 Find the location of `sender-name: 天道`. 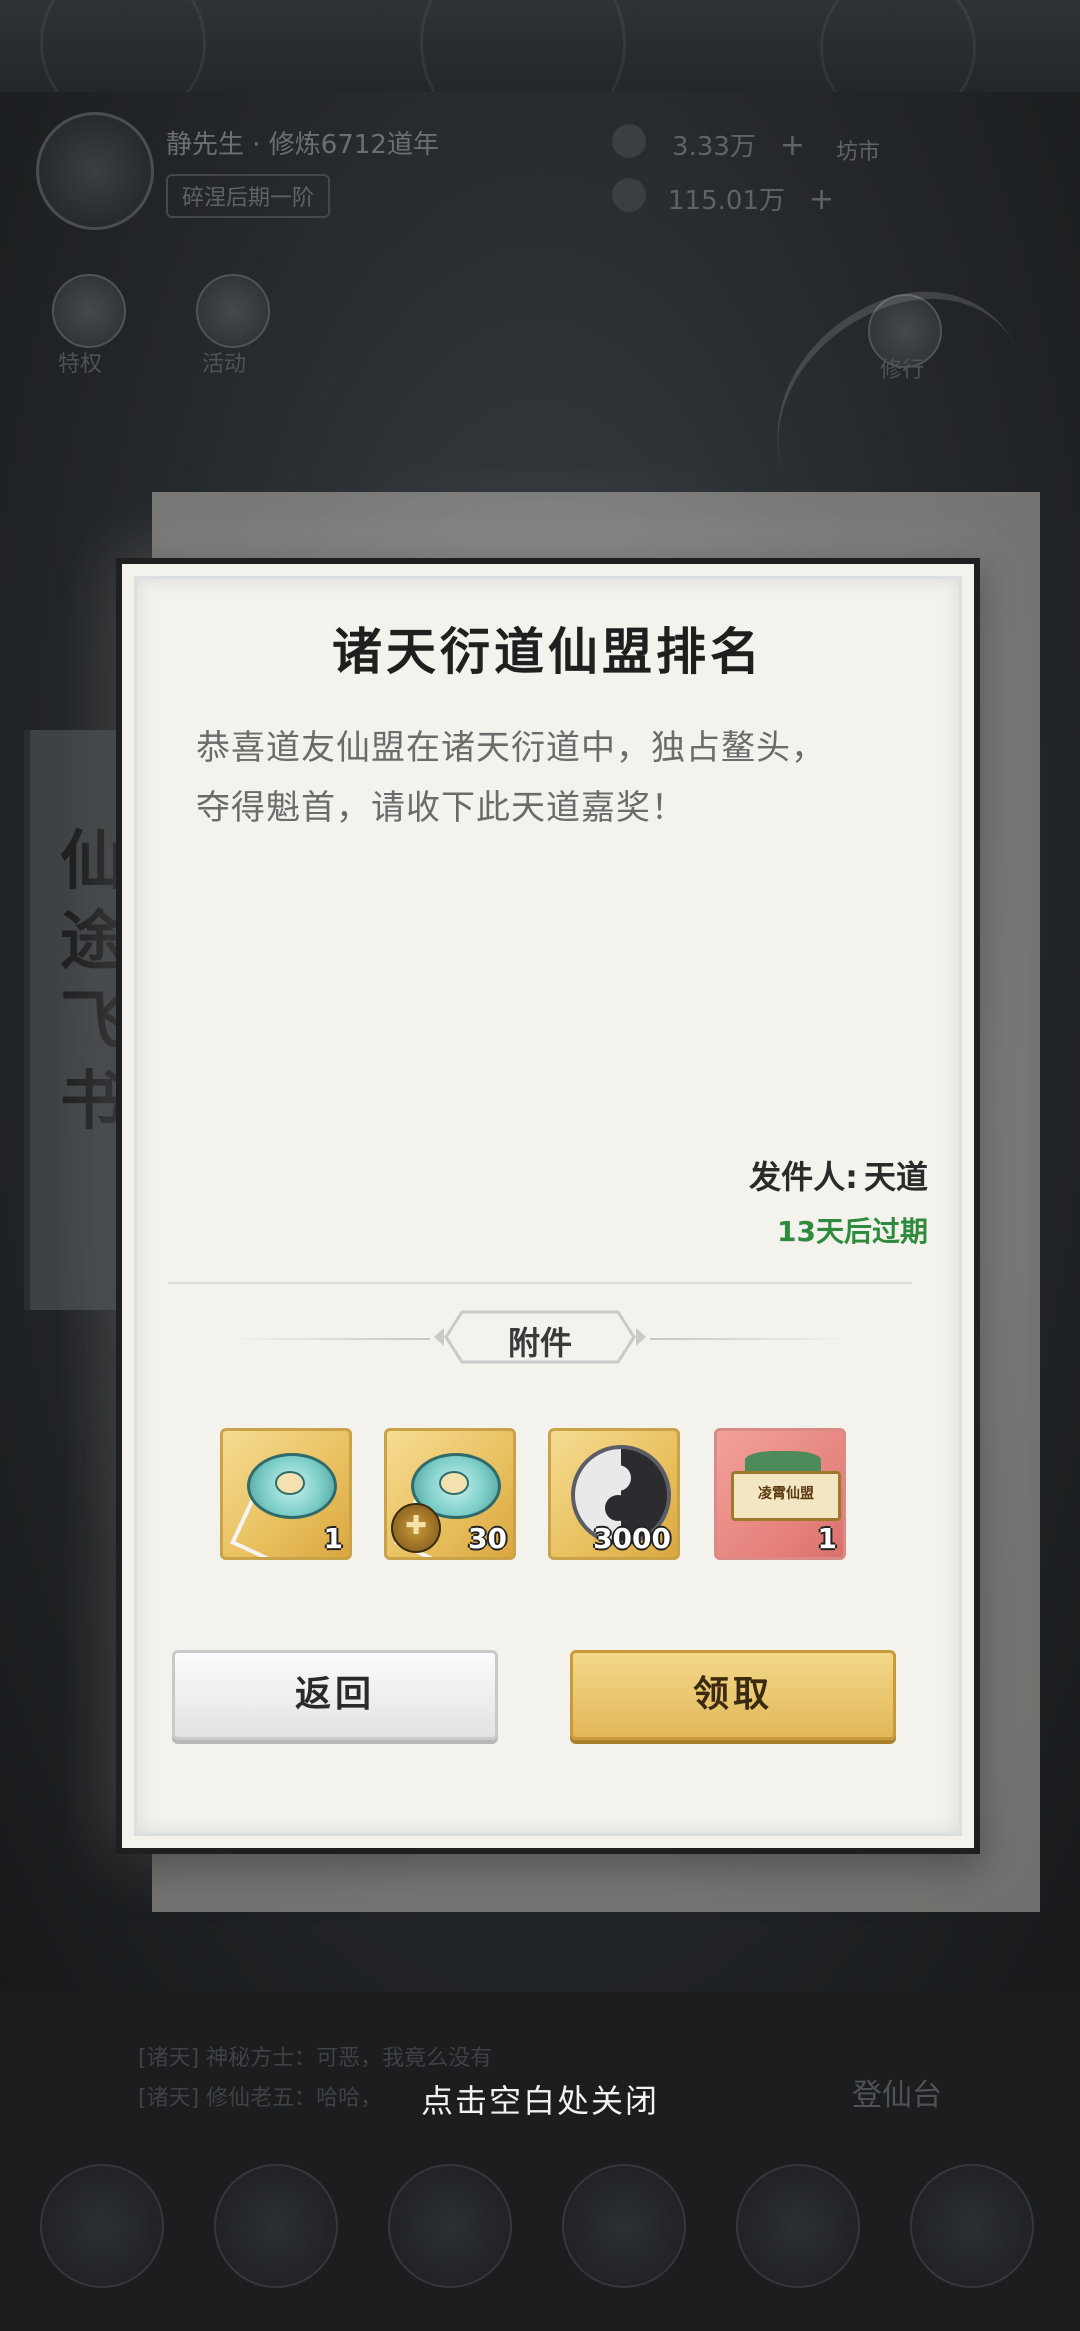

sender-name: 天道 is located at coordinates (895, 1177).